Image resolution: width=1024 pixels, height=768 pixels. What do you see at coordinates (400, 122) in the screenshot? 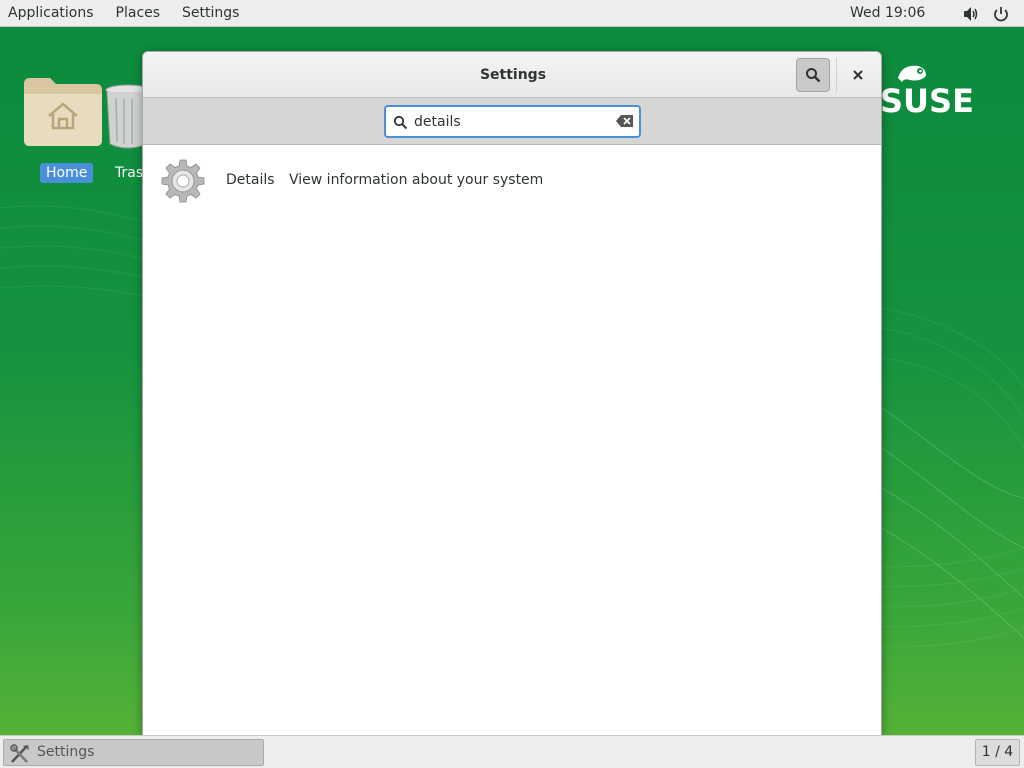
I see `search-field-icon` at bounding box center [400, 122].